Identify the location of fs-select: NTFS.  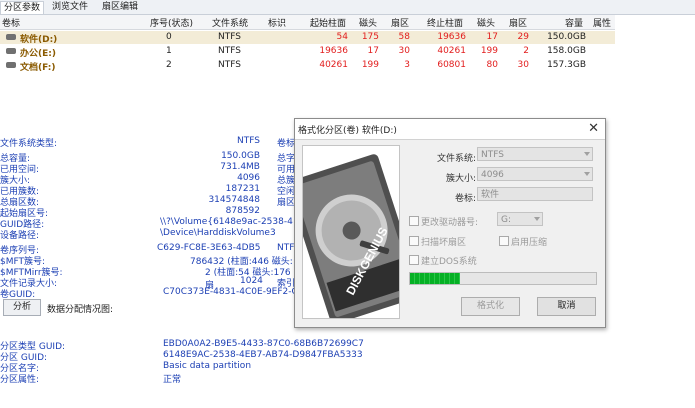
(535, 154).